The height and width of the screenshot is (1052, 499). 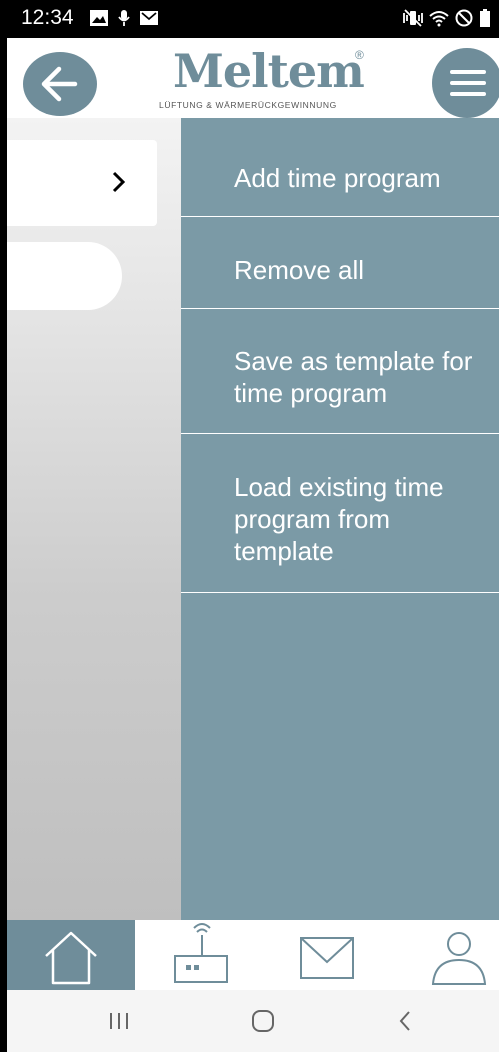 I want to click on logo-wordmark: Meltem, so click(x=269, y=71).